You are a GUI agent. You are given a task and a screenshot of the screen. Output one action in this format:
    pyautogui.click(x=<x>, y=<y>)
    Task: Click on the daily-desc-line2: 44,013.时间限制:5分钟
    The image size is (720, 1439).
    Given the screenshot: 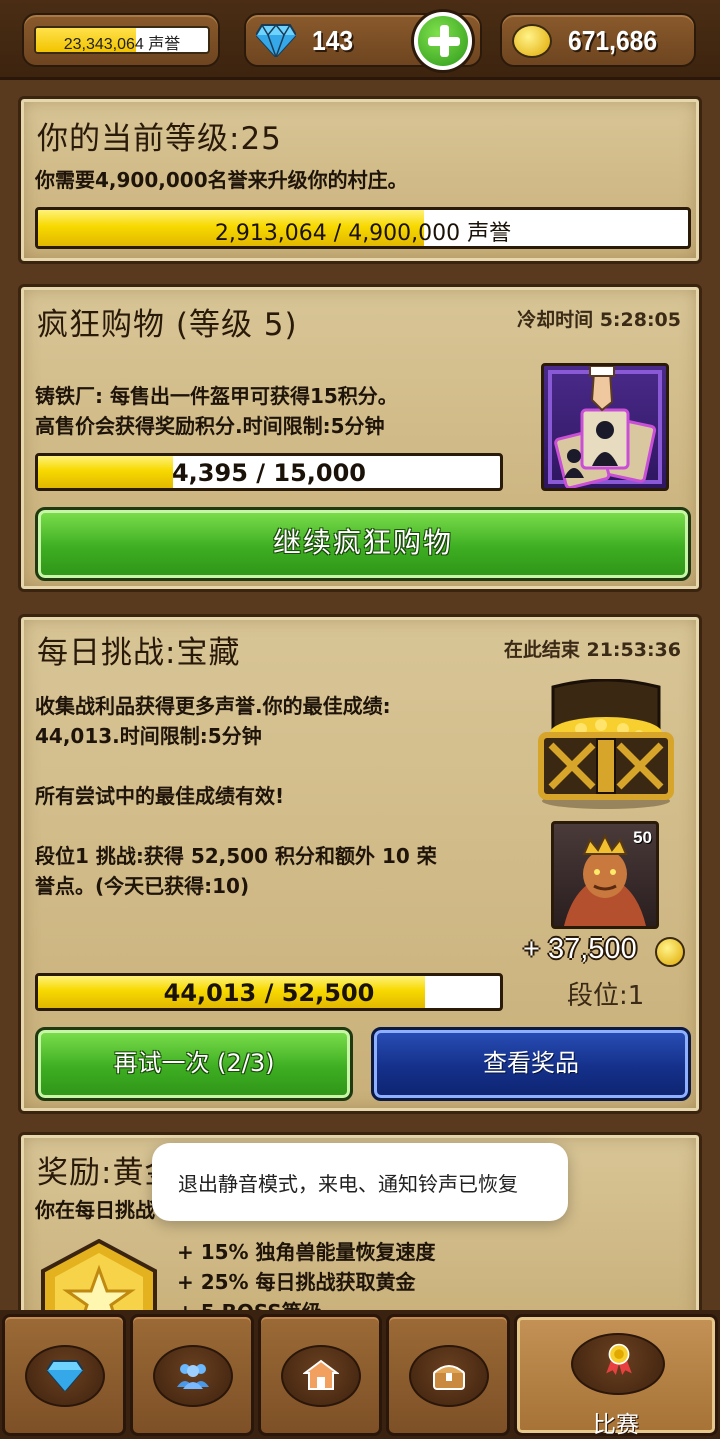 What is the action you would take?
    pyautogui.click(x=148, y=736)
    